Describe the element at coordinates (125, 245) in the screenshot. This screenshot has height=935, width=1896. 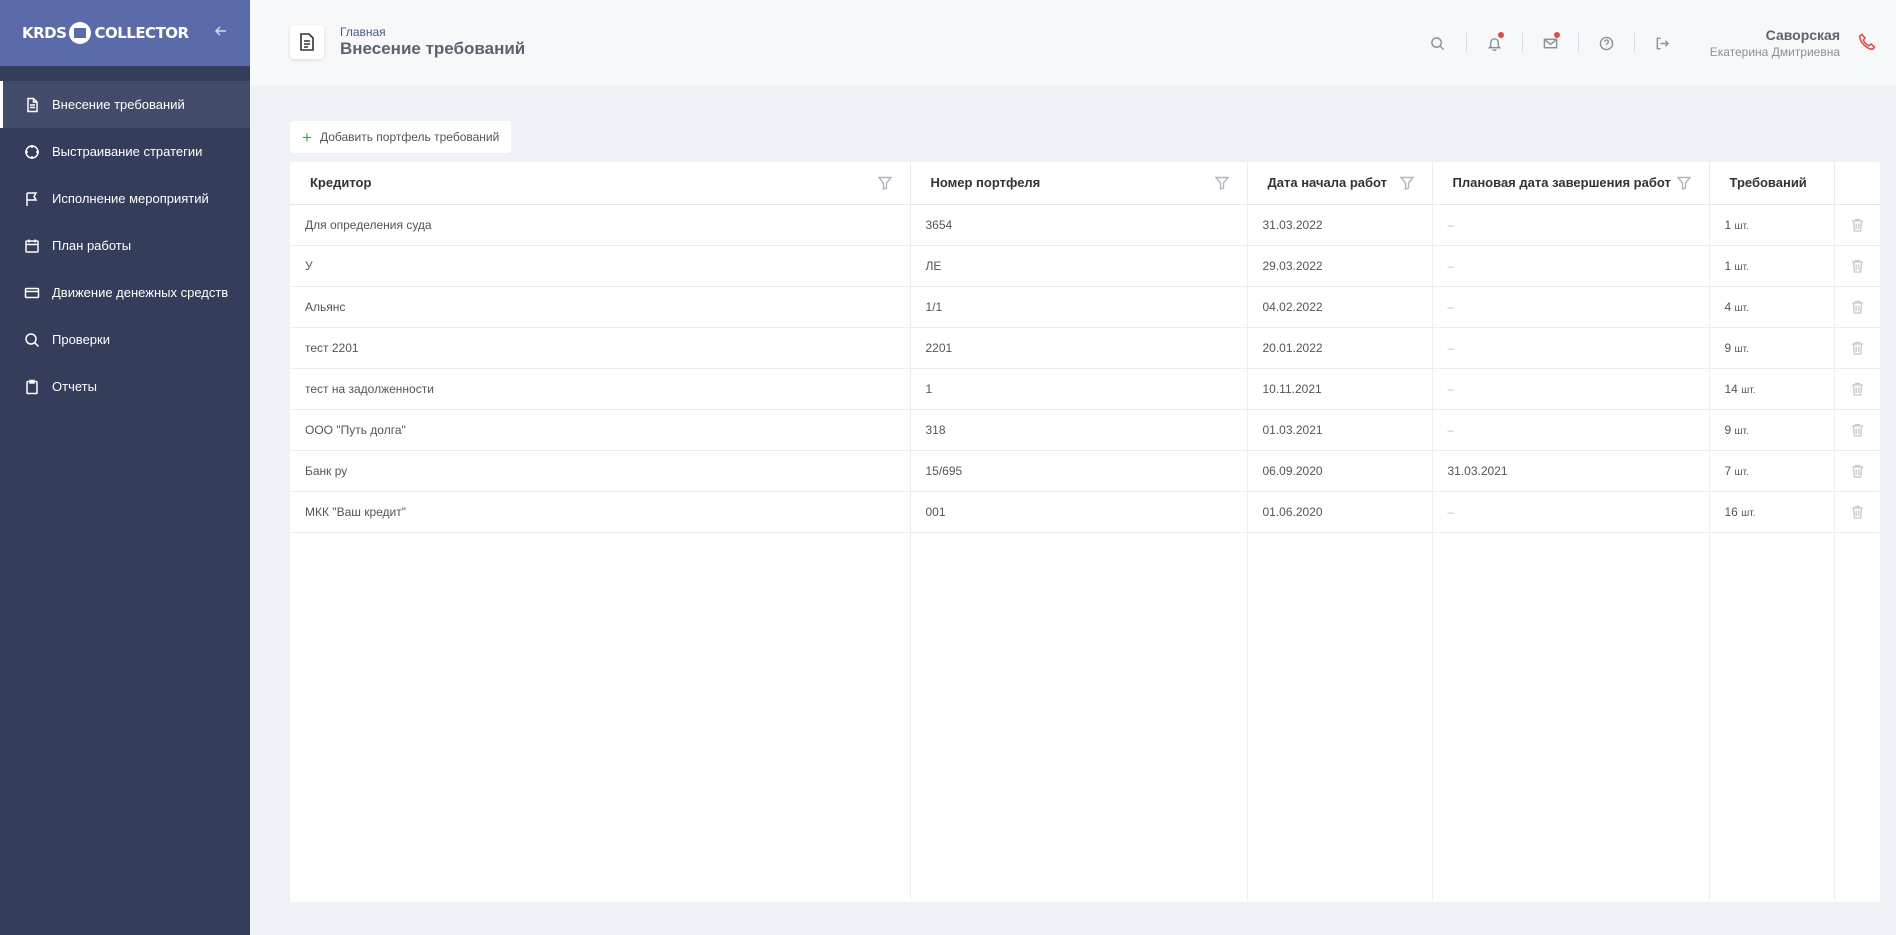
I see `sidebar-item-work-plan: План работы` at that location.